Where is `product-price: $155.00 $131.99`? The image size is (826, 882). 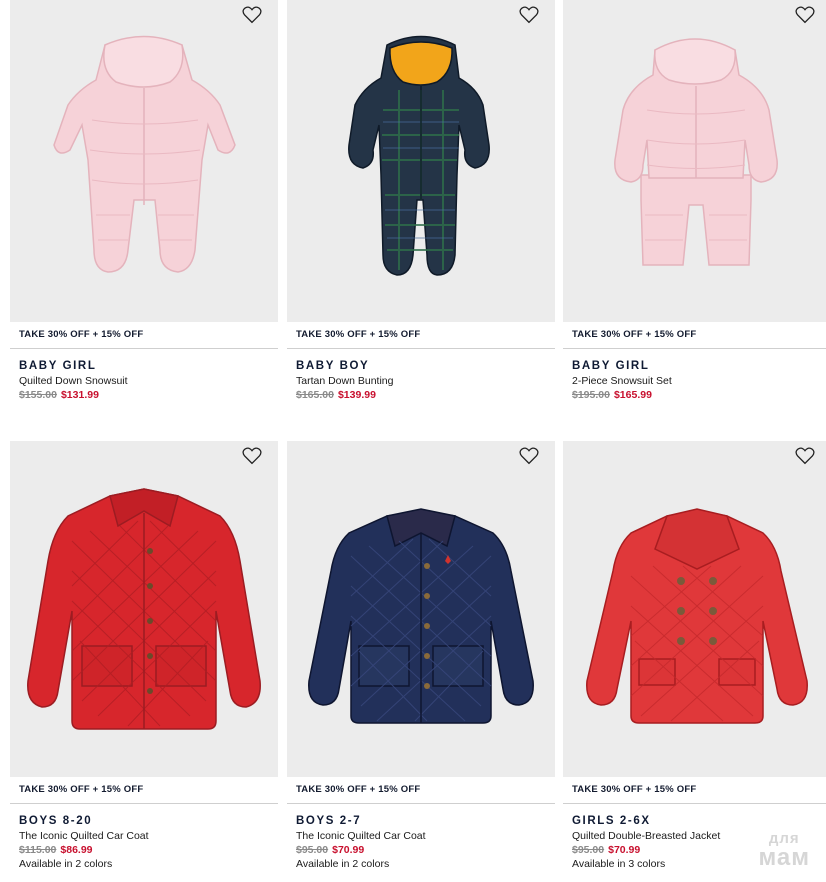
product-price: $155.00 $131.99 is located at coordinates (144, 395).